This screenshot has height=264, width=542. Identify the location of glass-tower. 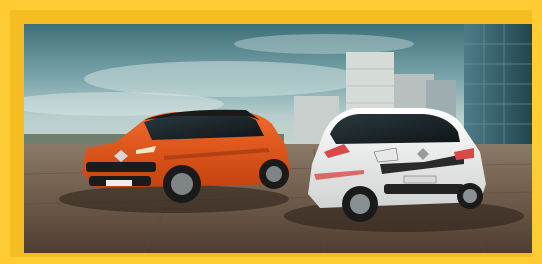
(498, 94).